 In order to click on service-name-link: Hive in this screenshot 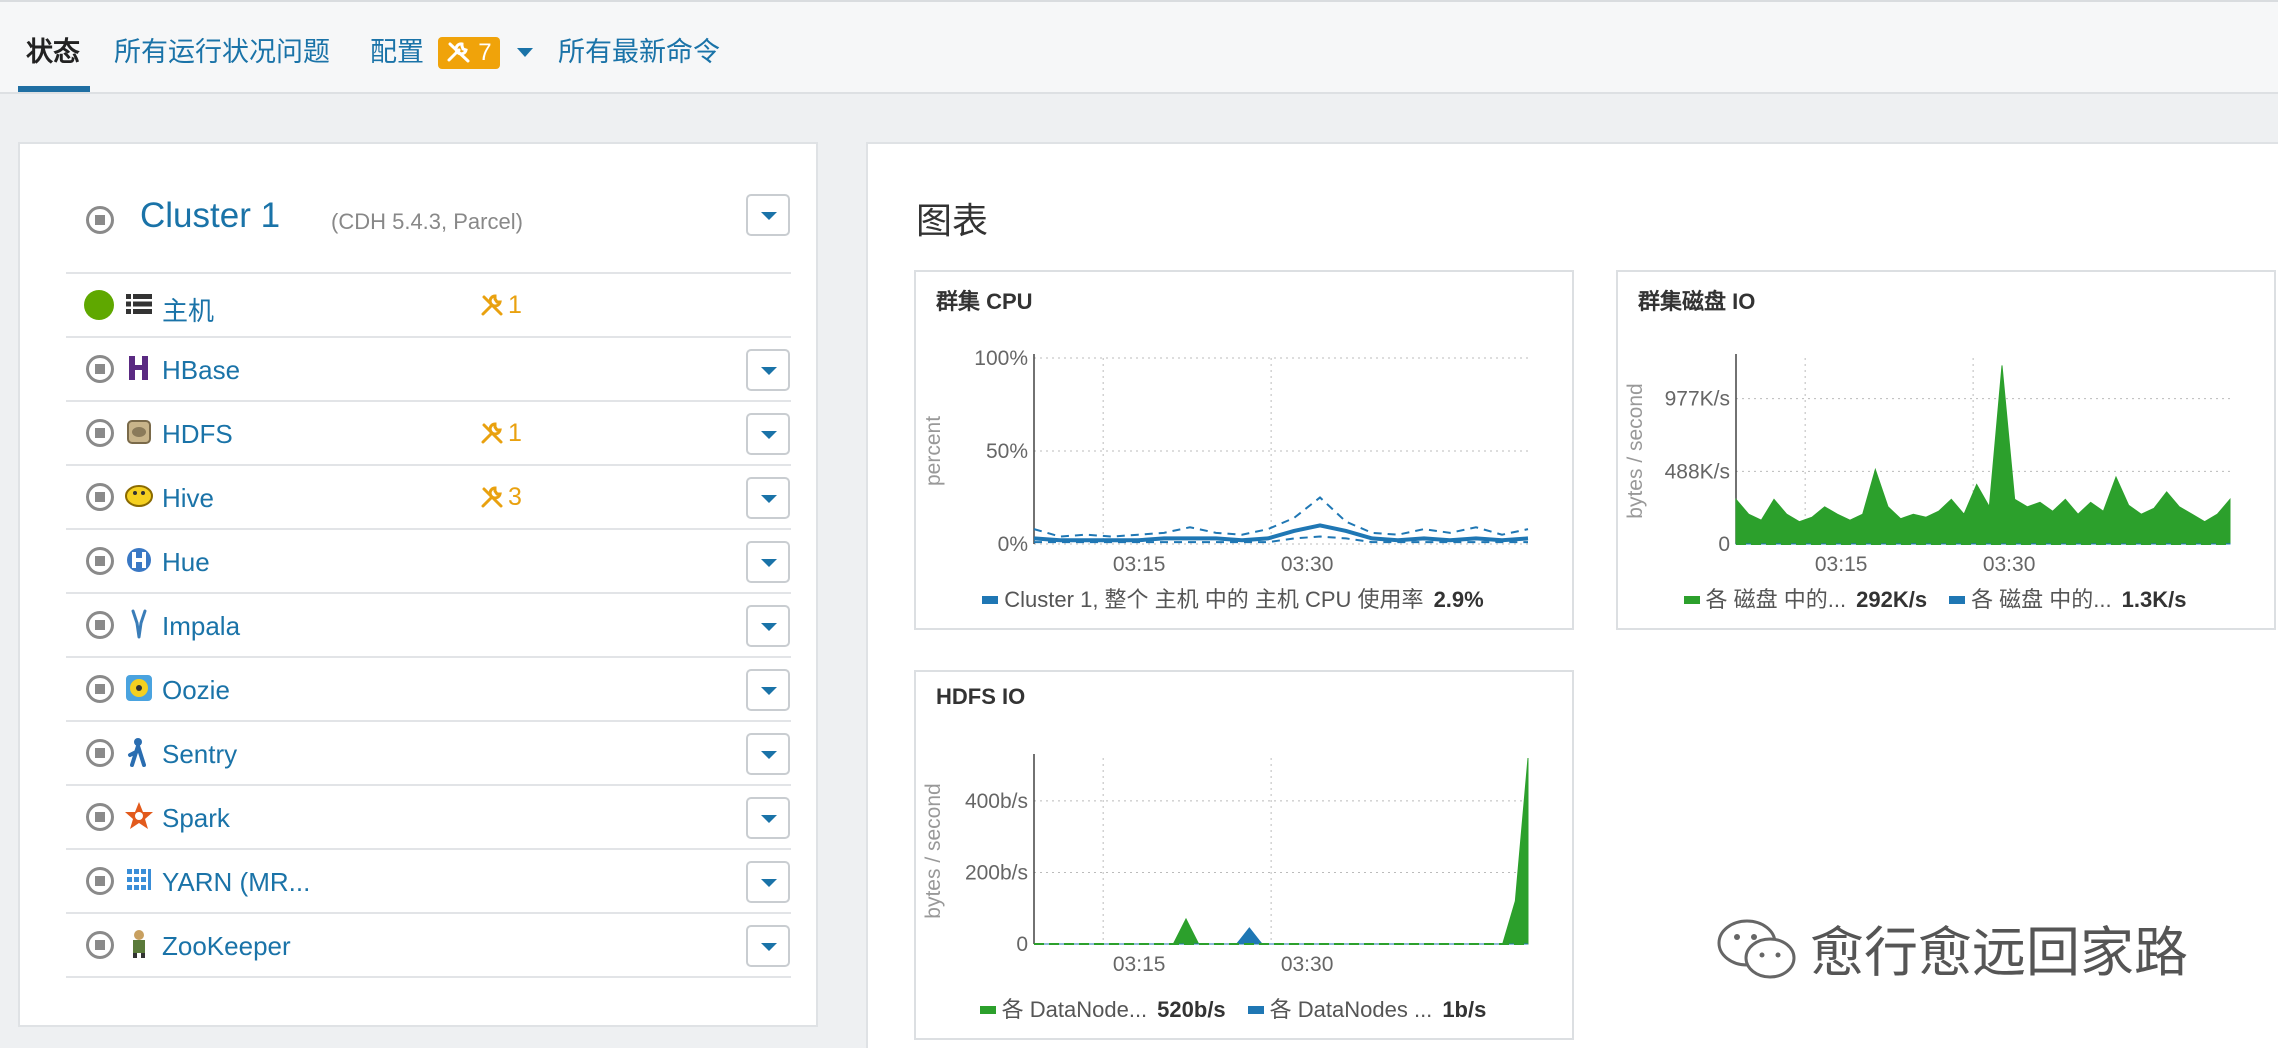, I will do `click(188, 498)`.